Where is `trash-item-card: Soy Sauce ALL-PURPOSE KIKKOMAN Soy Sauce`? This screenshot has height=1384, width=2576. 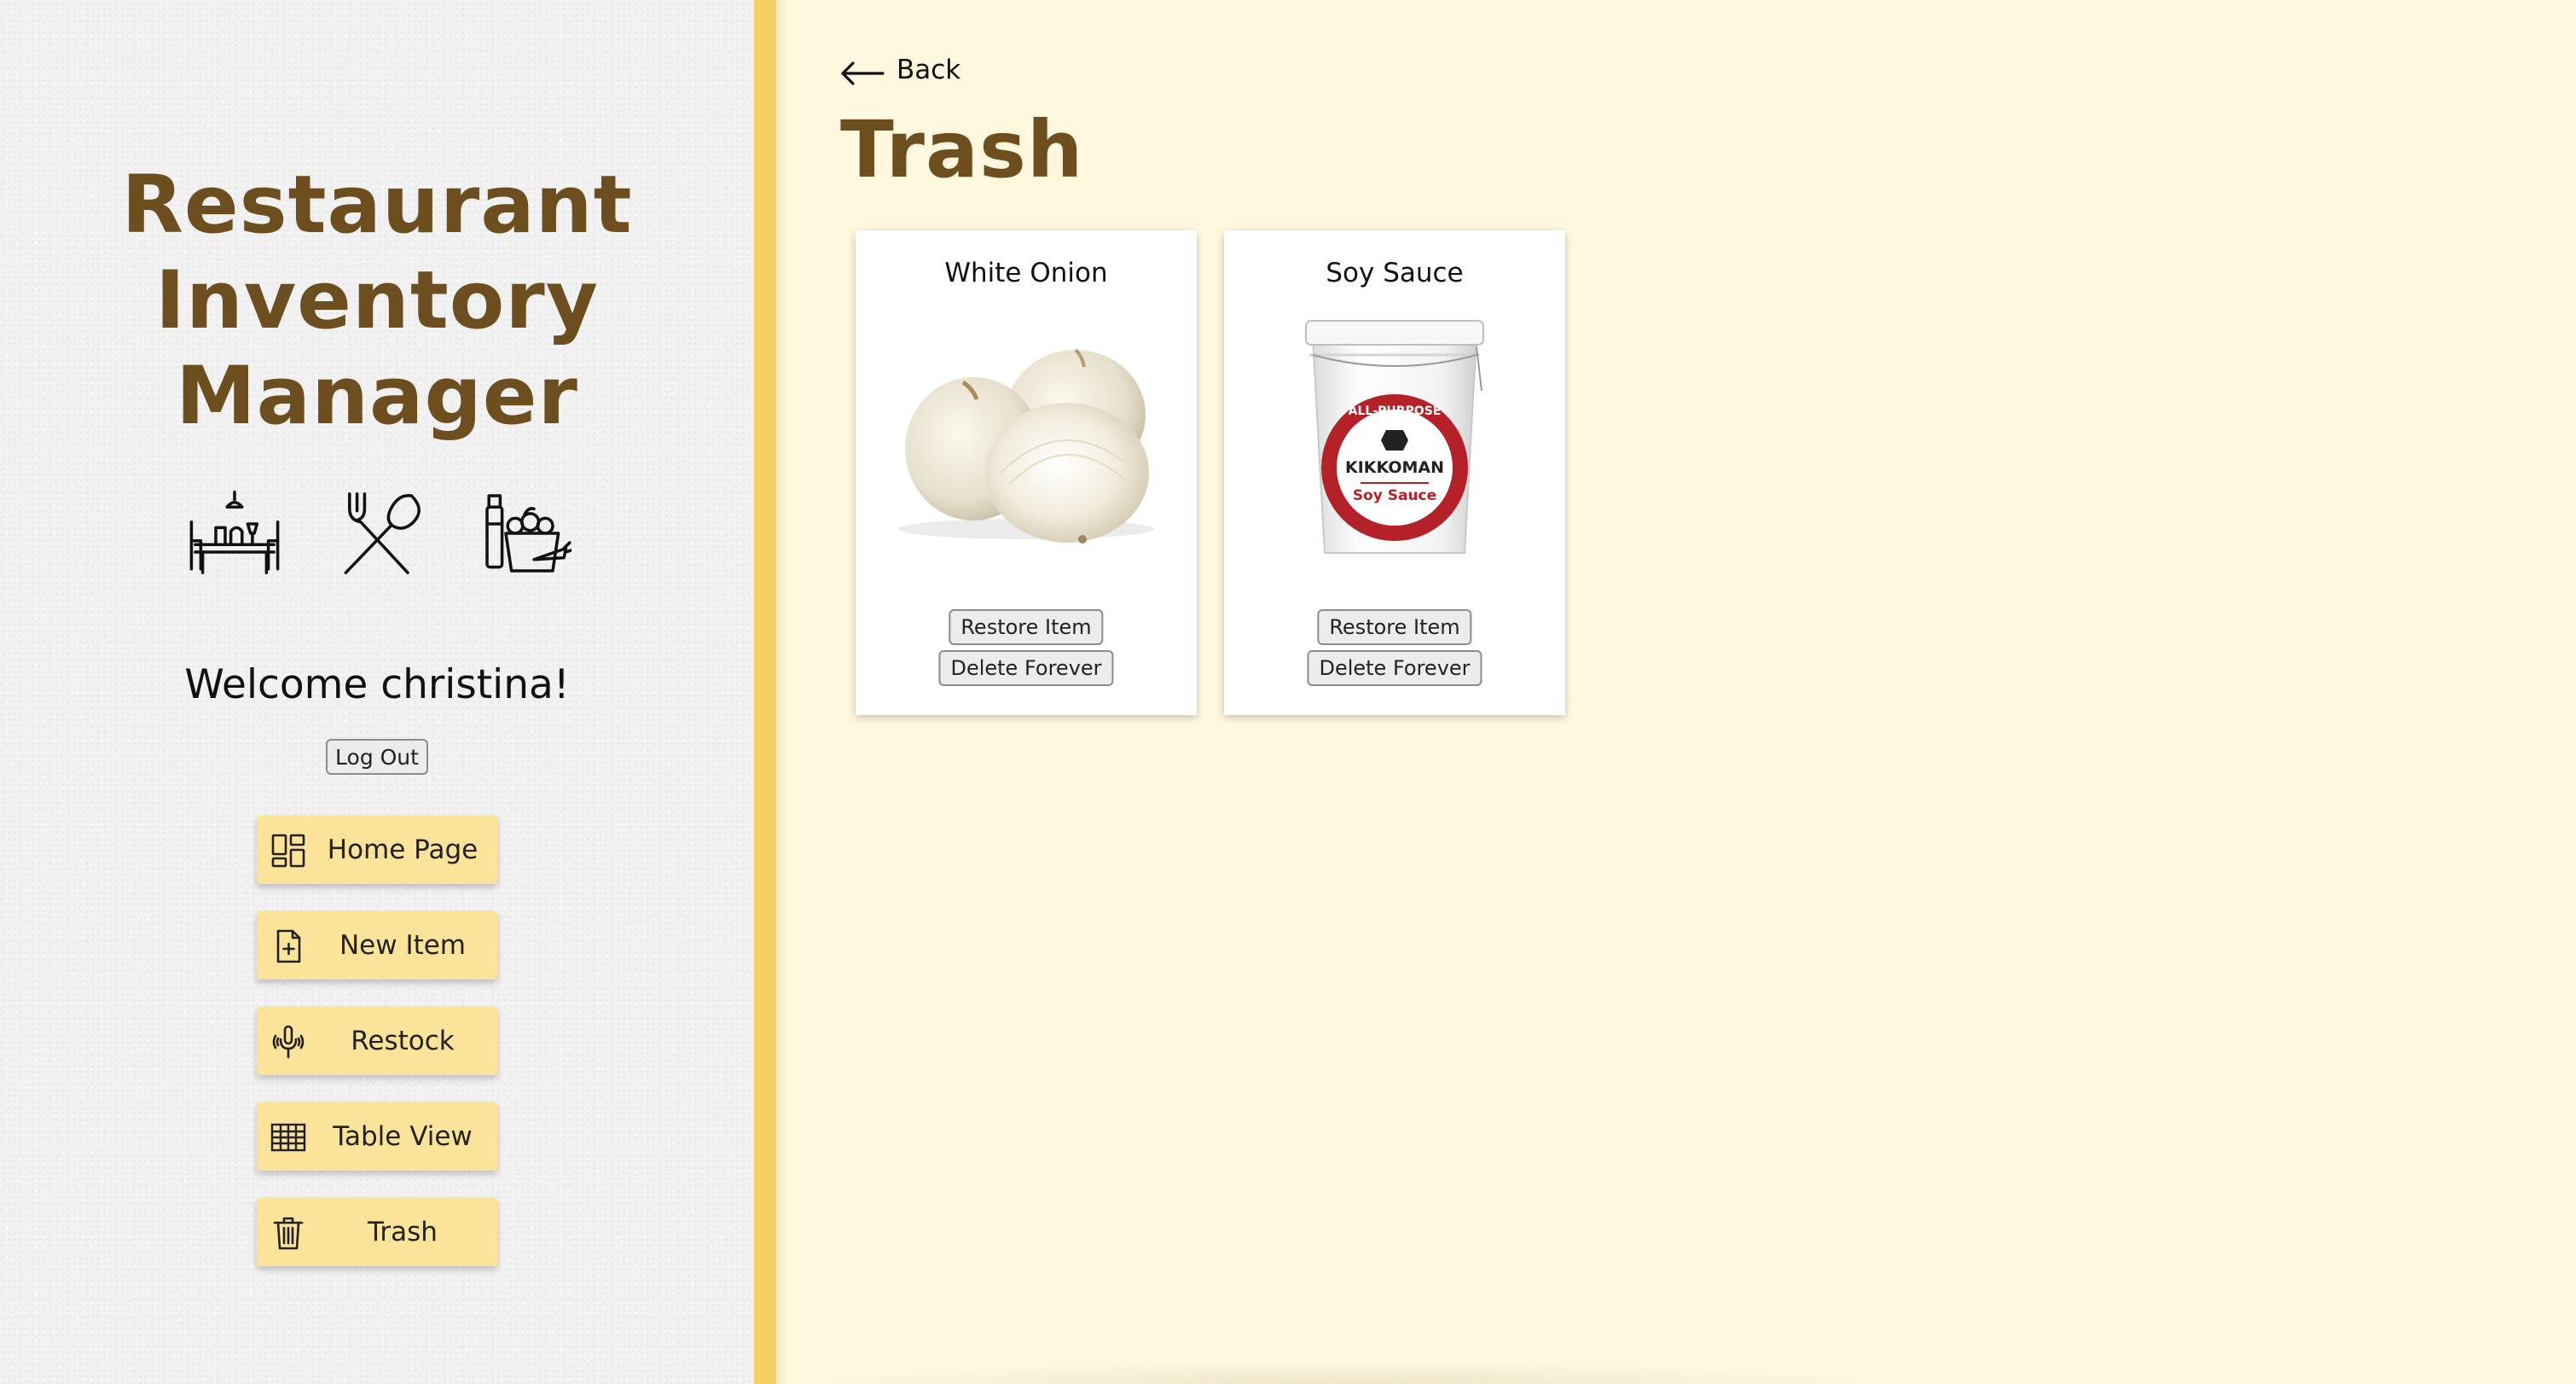
trash-item-card: Soy Sauce ALL-PURPOSE KIKKOMAN Soy Sauce is located at coordinates (1394, 473).